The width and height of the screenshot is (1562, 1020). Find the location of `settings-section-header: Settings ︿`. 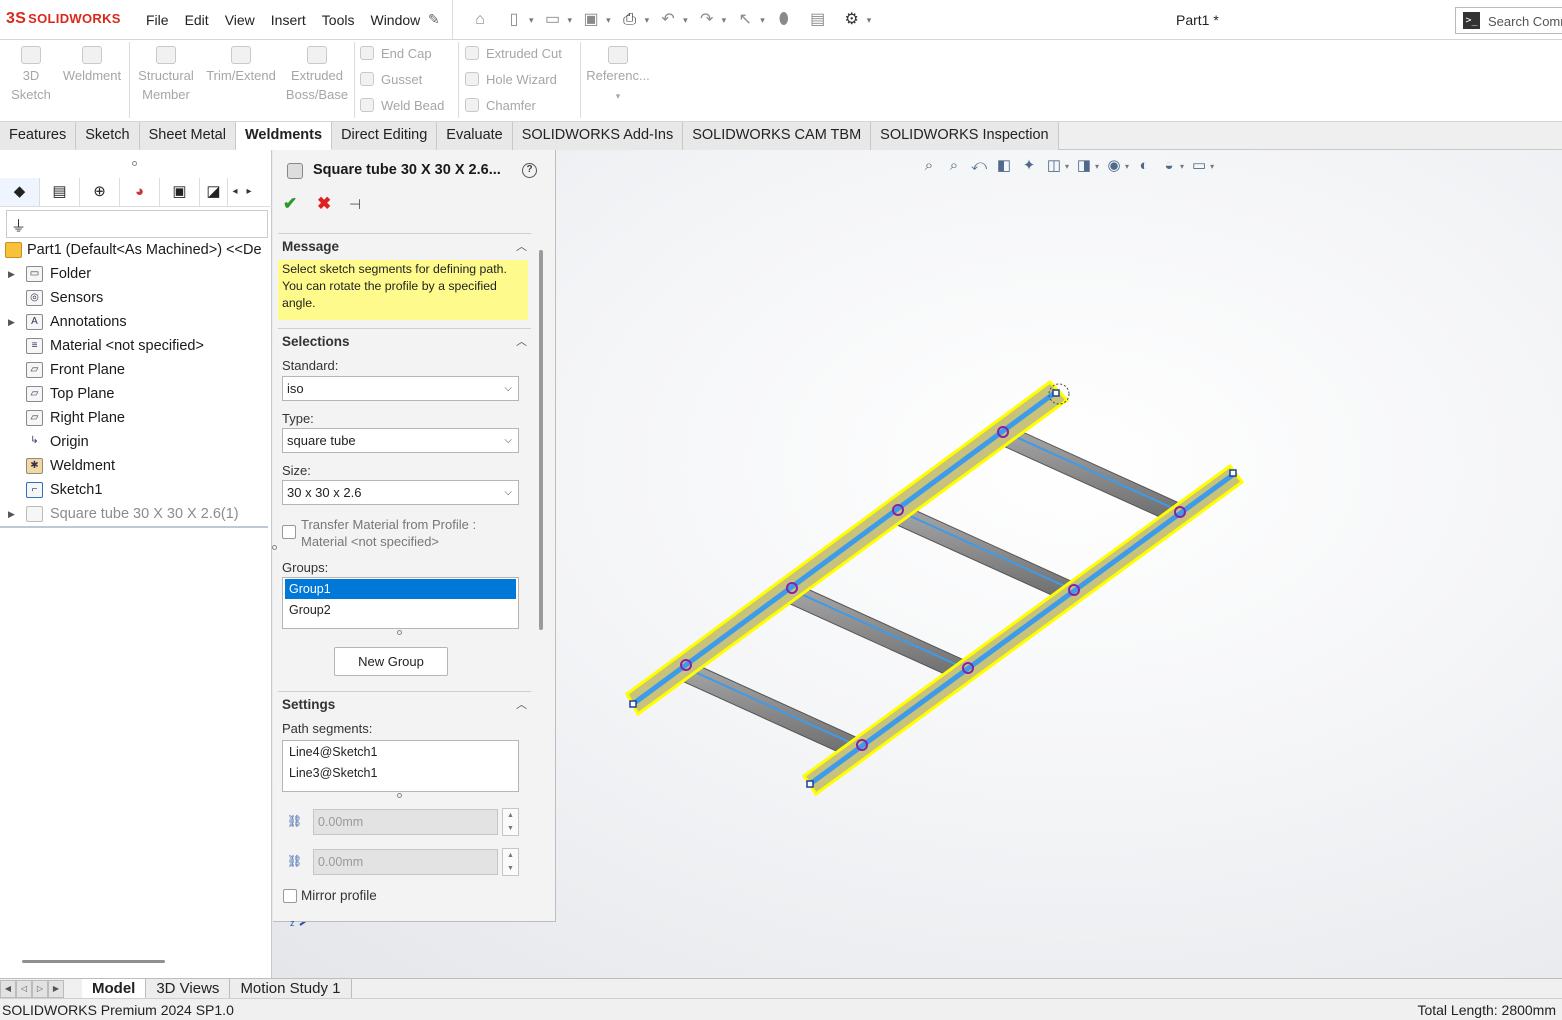

settings-section-header: Settings ︿ is located at coordinates (404, 703).